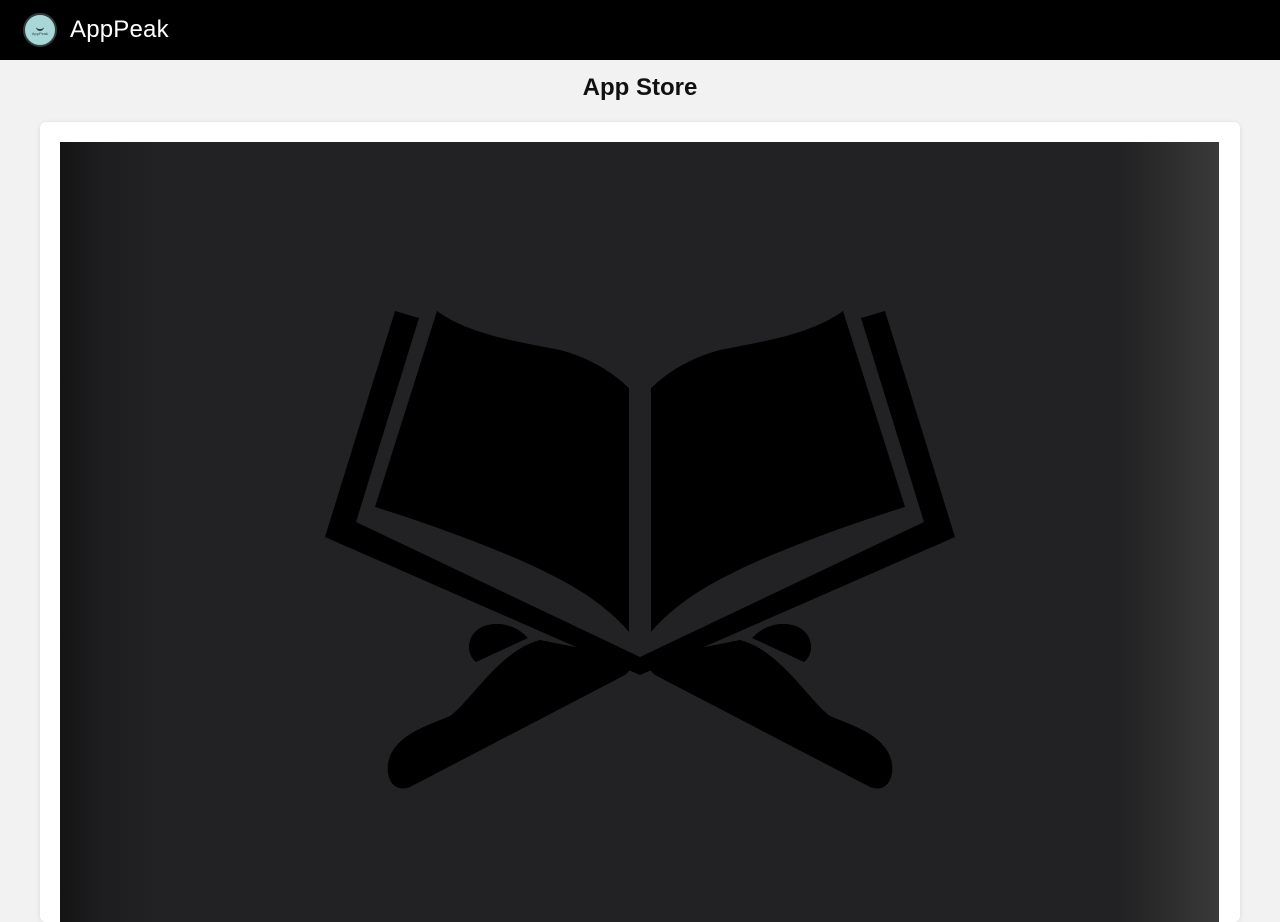 The image size is (1280, 922). I want to click on page-title: App Store, so click(640, 87).